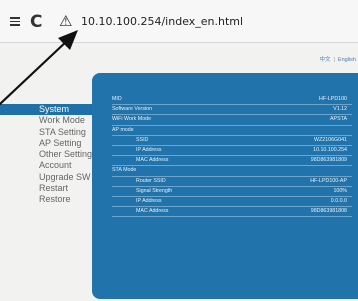 This screenshot has height=301, width=358. I want to click on info-value: 10.10.100.254, so click(330, 149).